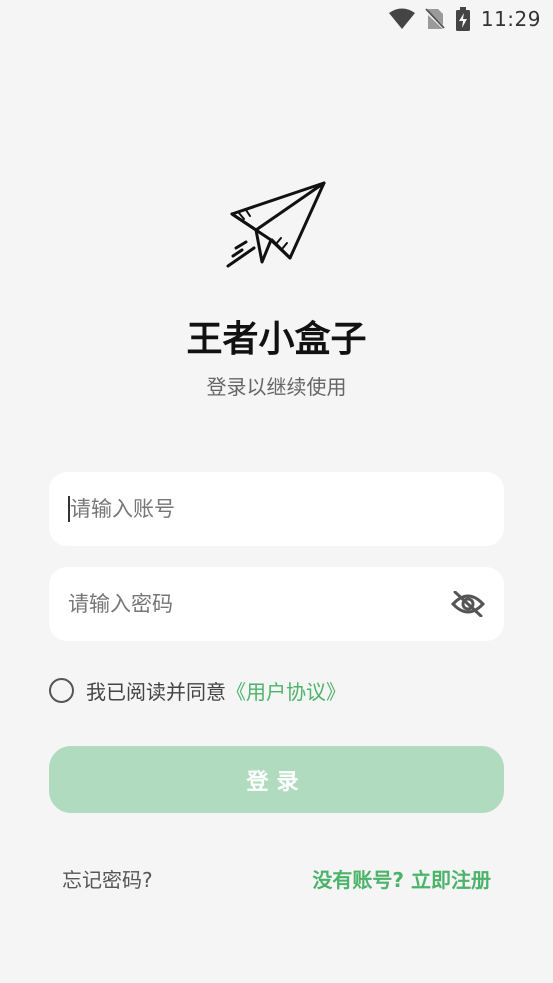  What do you see at coordinates (277, 224) in the screenshot?
I see `paper-plane-icon` at bounding box center [277, 224].